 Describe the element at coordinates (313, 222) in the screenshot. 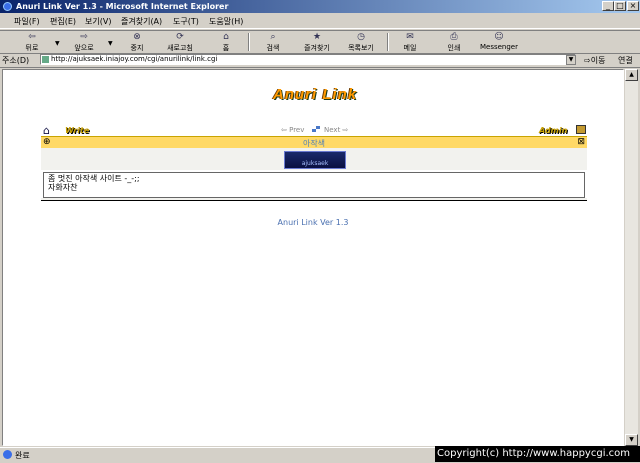

I see `version-footer: Anuri Link Ver 1.3` at that location.